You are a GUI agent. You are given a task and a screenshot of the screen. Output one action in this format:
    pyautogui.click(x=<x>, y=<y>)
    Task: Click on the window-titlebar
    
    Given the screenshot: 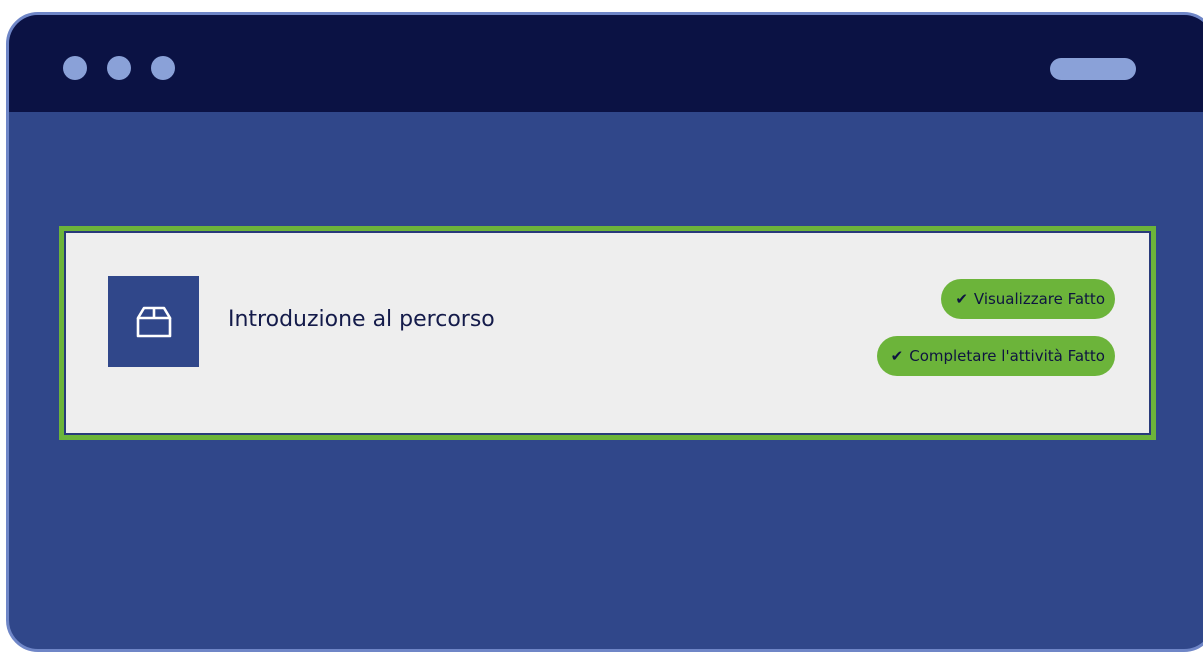 What is the action you would take?
    pyautogui.click(x=606, y=63)
    